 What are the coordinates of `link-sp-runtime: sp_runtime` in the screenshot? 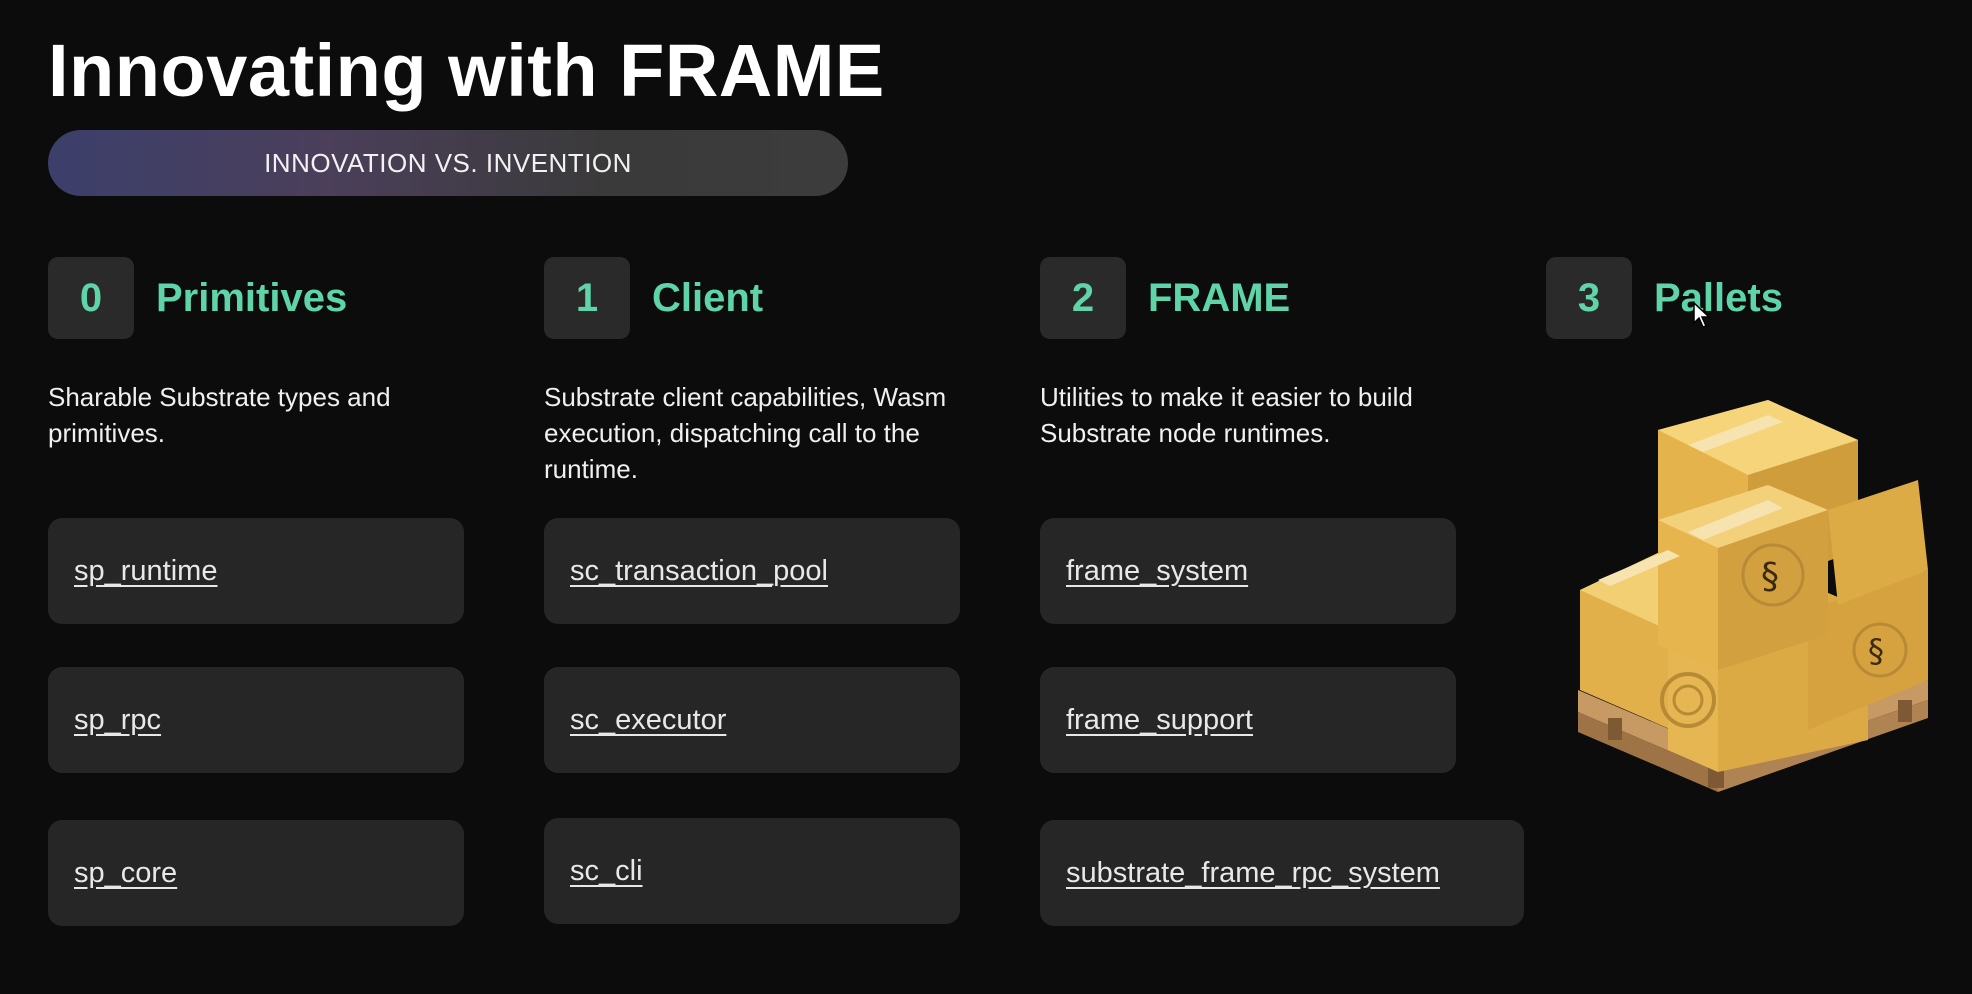 It's located at (145, 571).